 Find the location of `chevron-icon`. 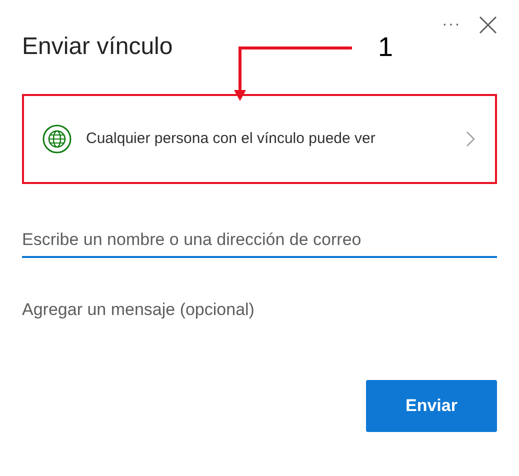

chevron-icon is located at coordinates (470, 139).